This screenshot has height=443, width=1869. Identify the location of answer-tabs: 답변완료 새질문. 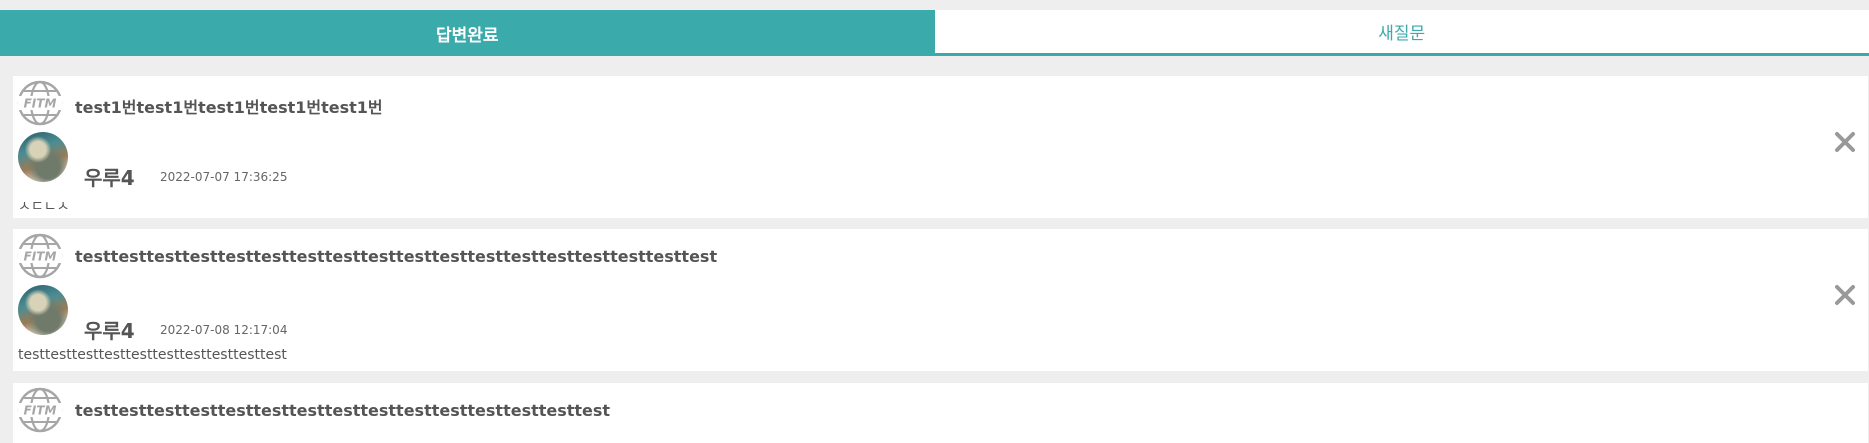
(934, 33).